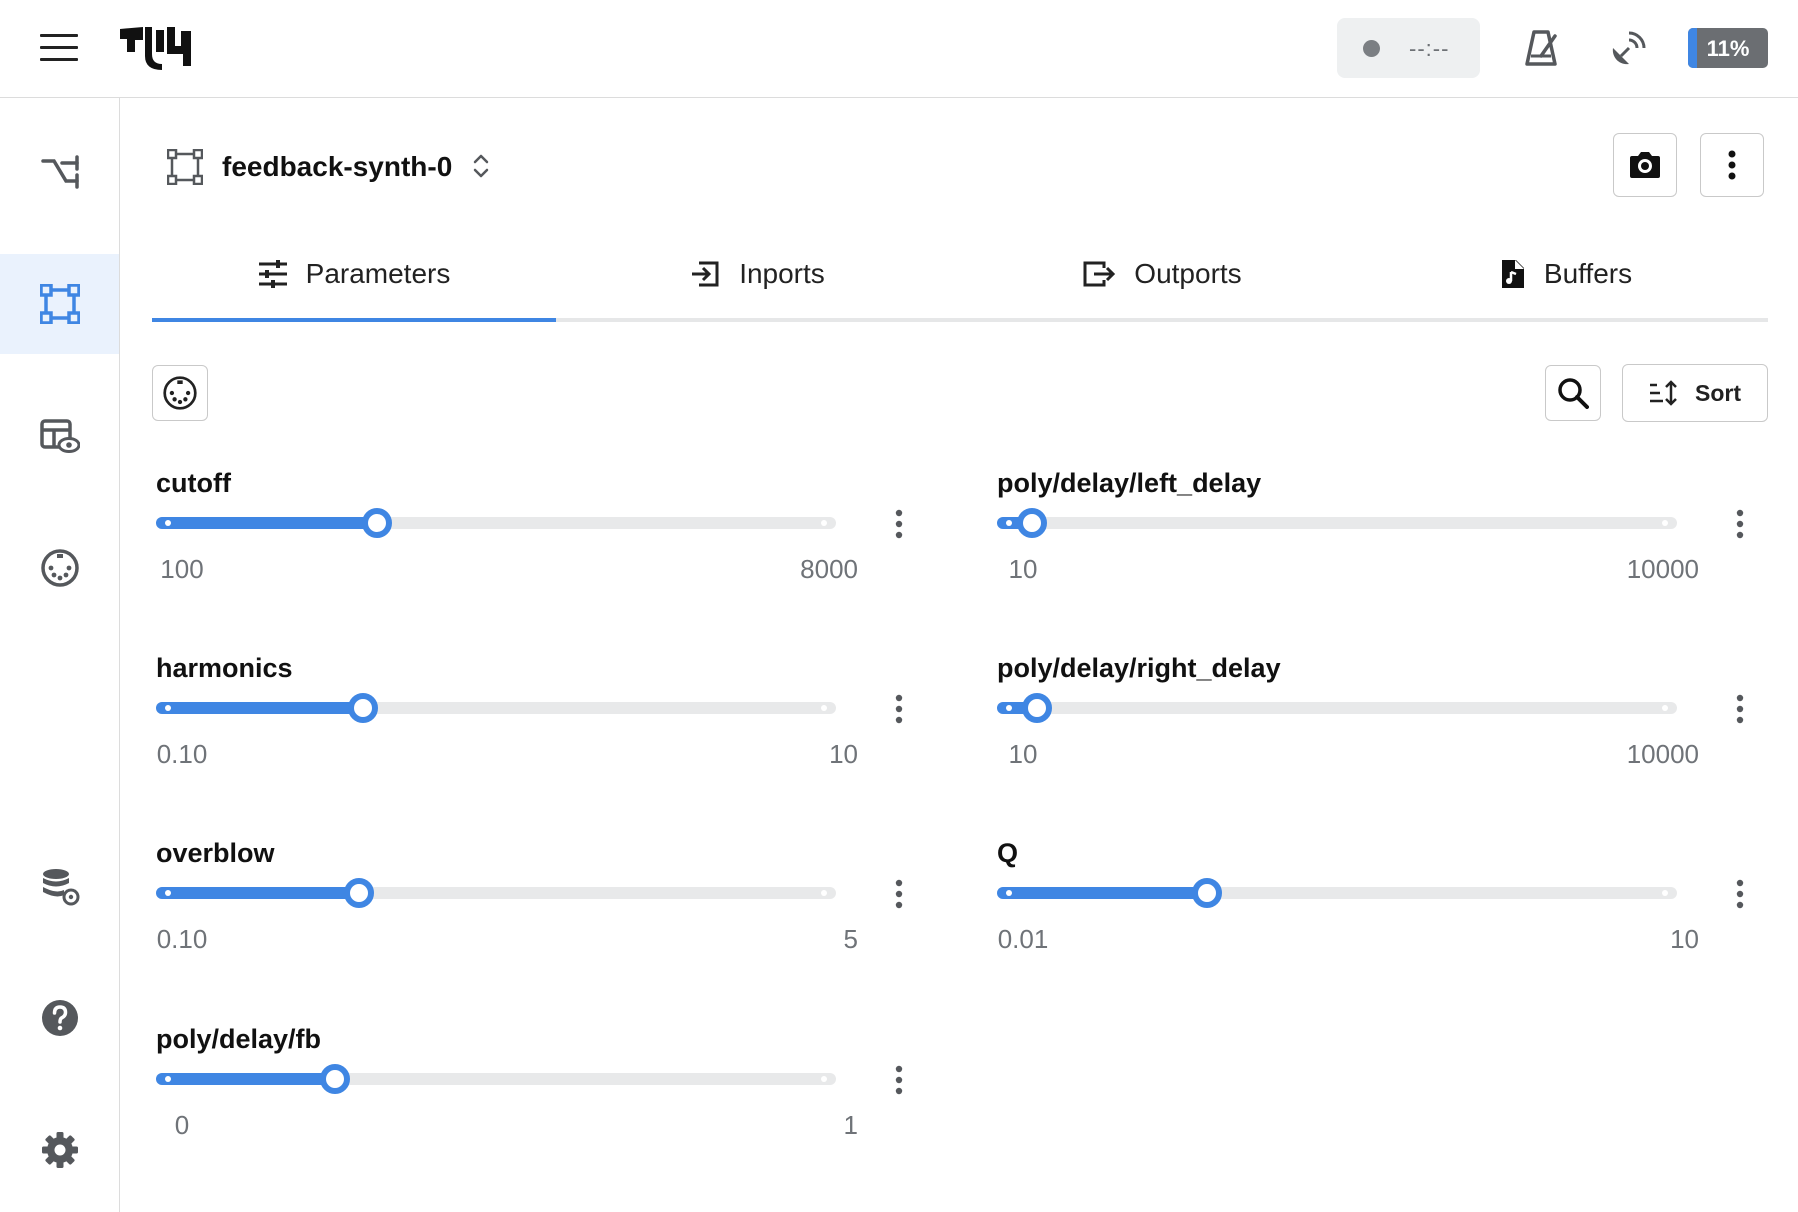  What do you see at coordinates (850, 1125) in the screenshot?
I see `parameter-max: 1` at bounding box center [850, 1125].